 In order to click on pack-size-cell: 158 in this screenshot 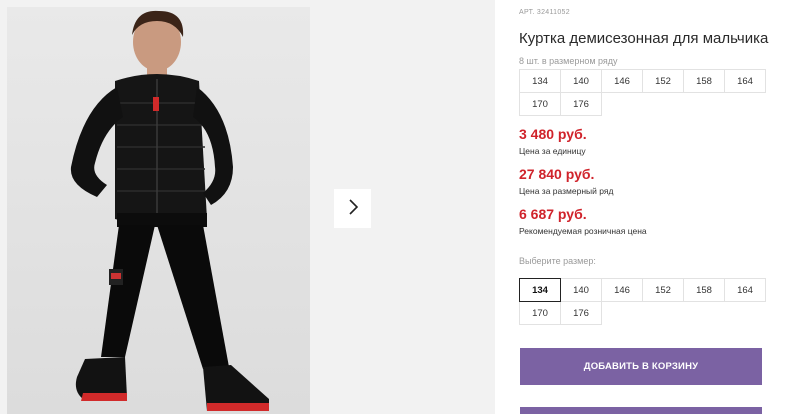, I will do `click(704, 81)`.